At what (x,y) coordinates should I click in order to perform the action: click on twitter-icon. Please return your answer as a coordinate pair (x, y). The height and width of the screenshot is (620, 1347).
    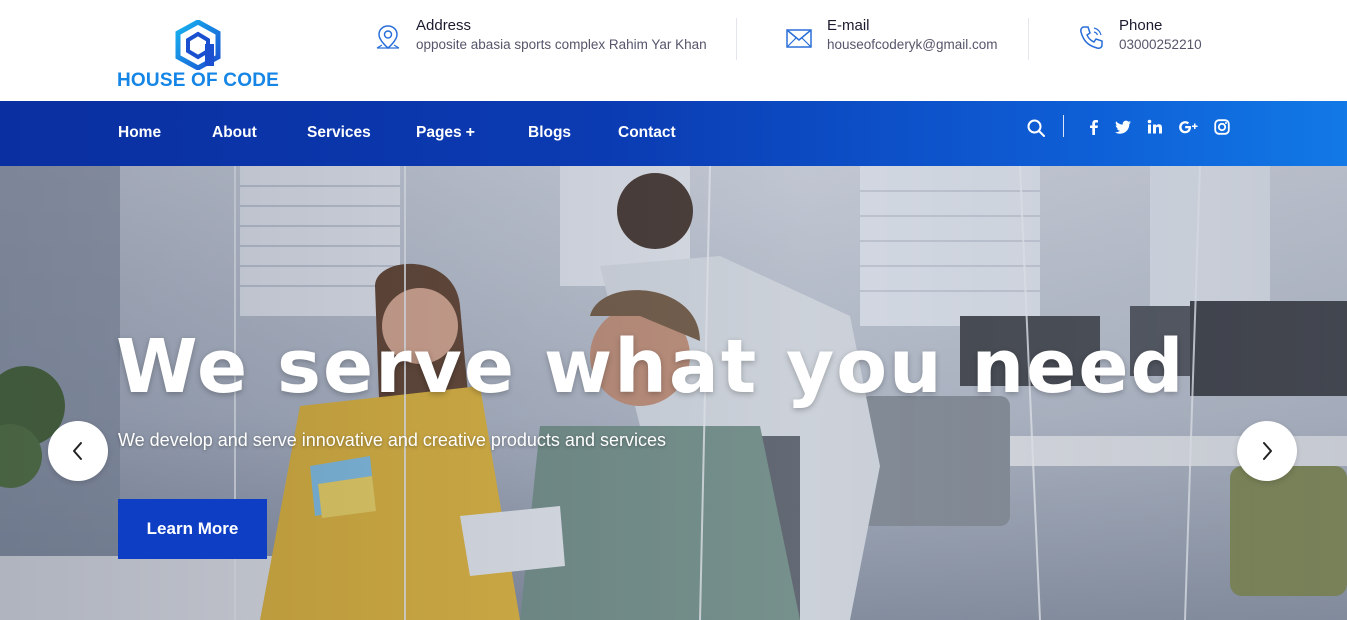
    Looking at the image, I should click on (1123, 127).